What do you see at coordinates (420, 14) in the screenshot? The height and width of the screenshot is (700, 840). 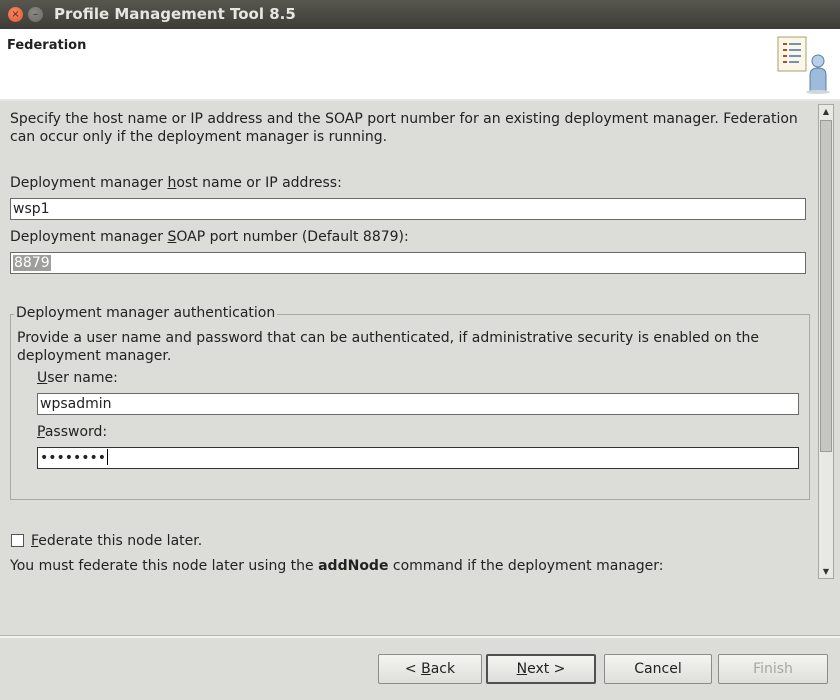 I see `title-bar: × – Profile Management Tool 8.5` at bounding box center [420, 14].